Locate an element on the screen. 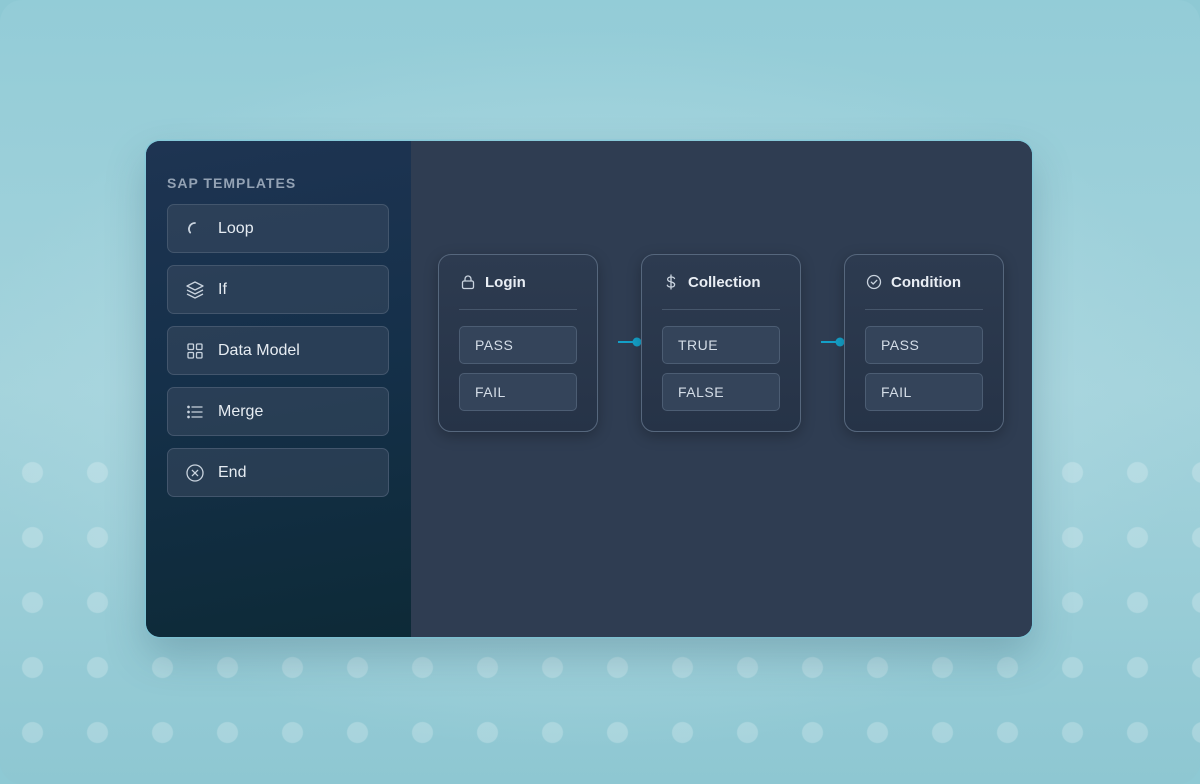  node-header: Login is located at coordinates (518, 282).